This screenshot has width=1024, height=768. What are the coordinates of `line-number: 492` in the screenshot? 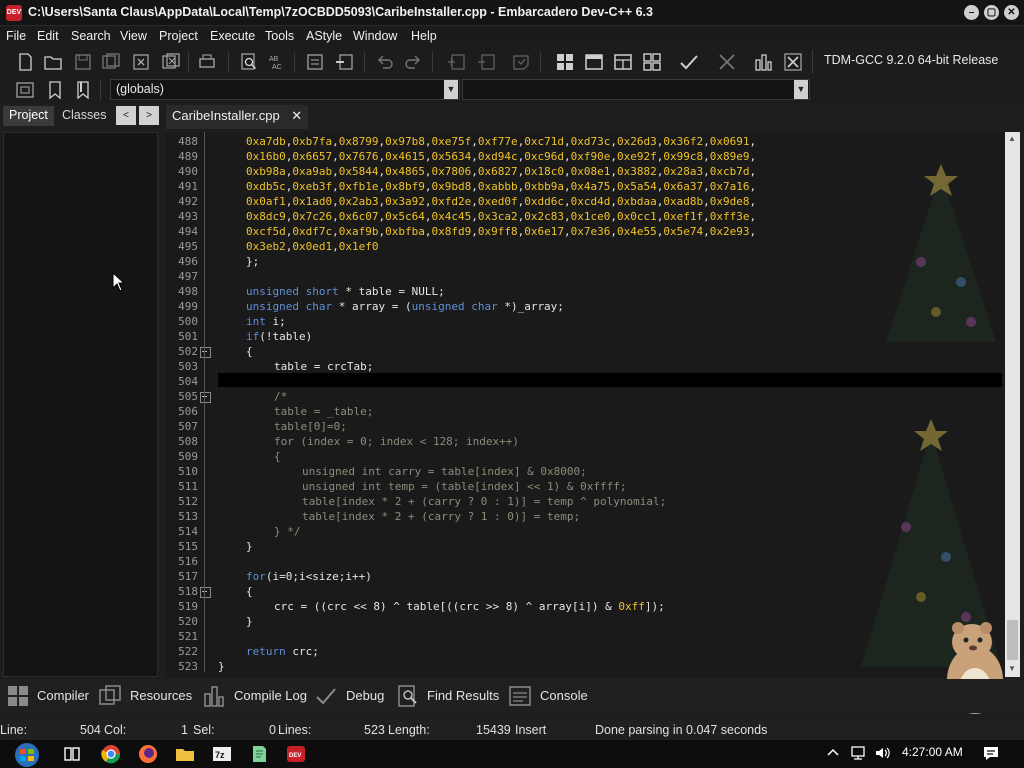 It's located at (188, 201).